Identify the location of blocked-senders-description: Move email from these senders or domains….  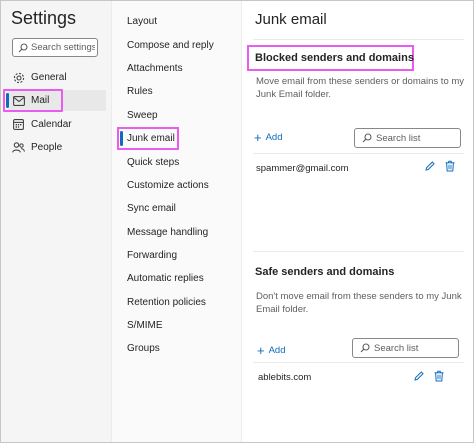
(360, 88).